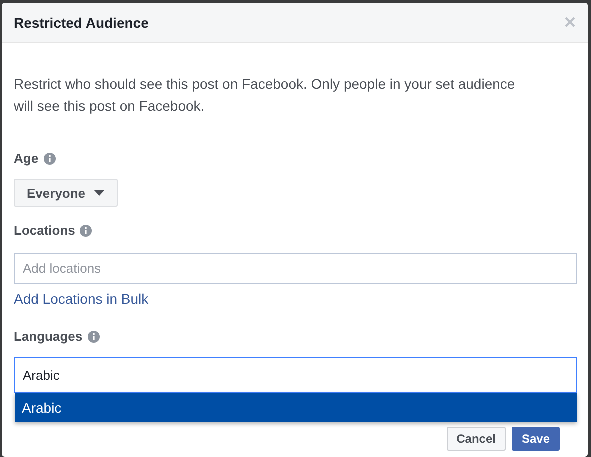 The width and height of the screenshot is (591, 457). I want to click on field-label: Locations, so click(45, 230).